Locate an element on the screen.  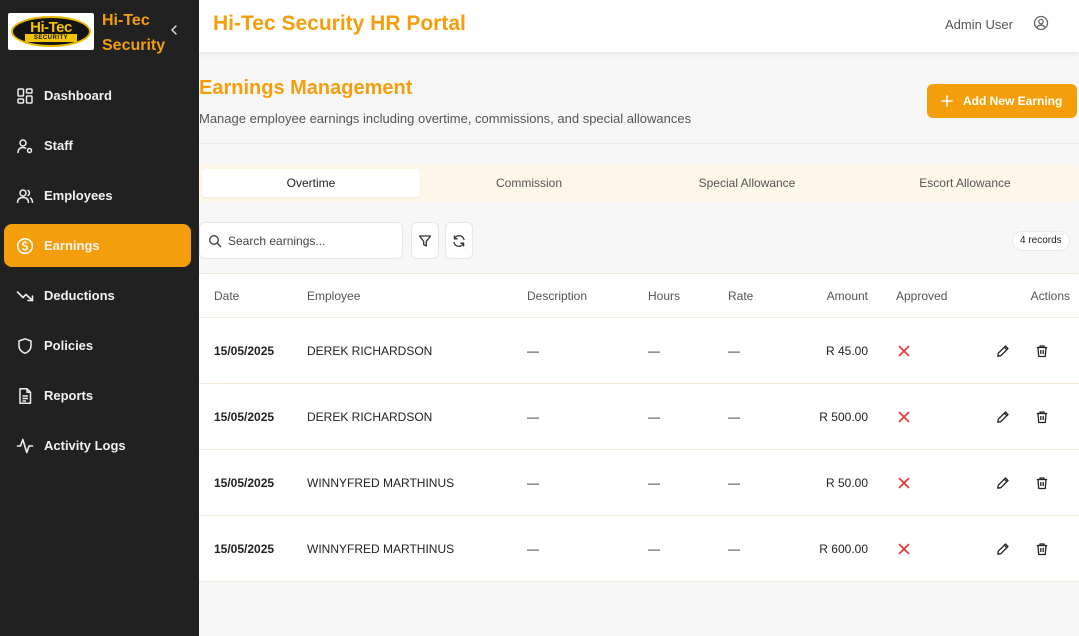
divider is located at coordinates (639, 143).